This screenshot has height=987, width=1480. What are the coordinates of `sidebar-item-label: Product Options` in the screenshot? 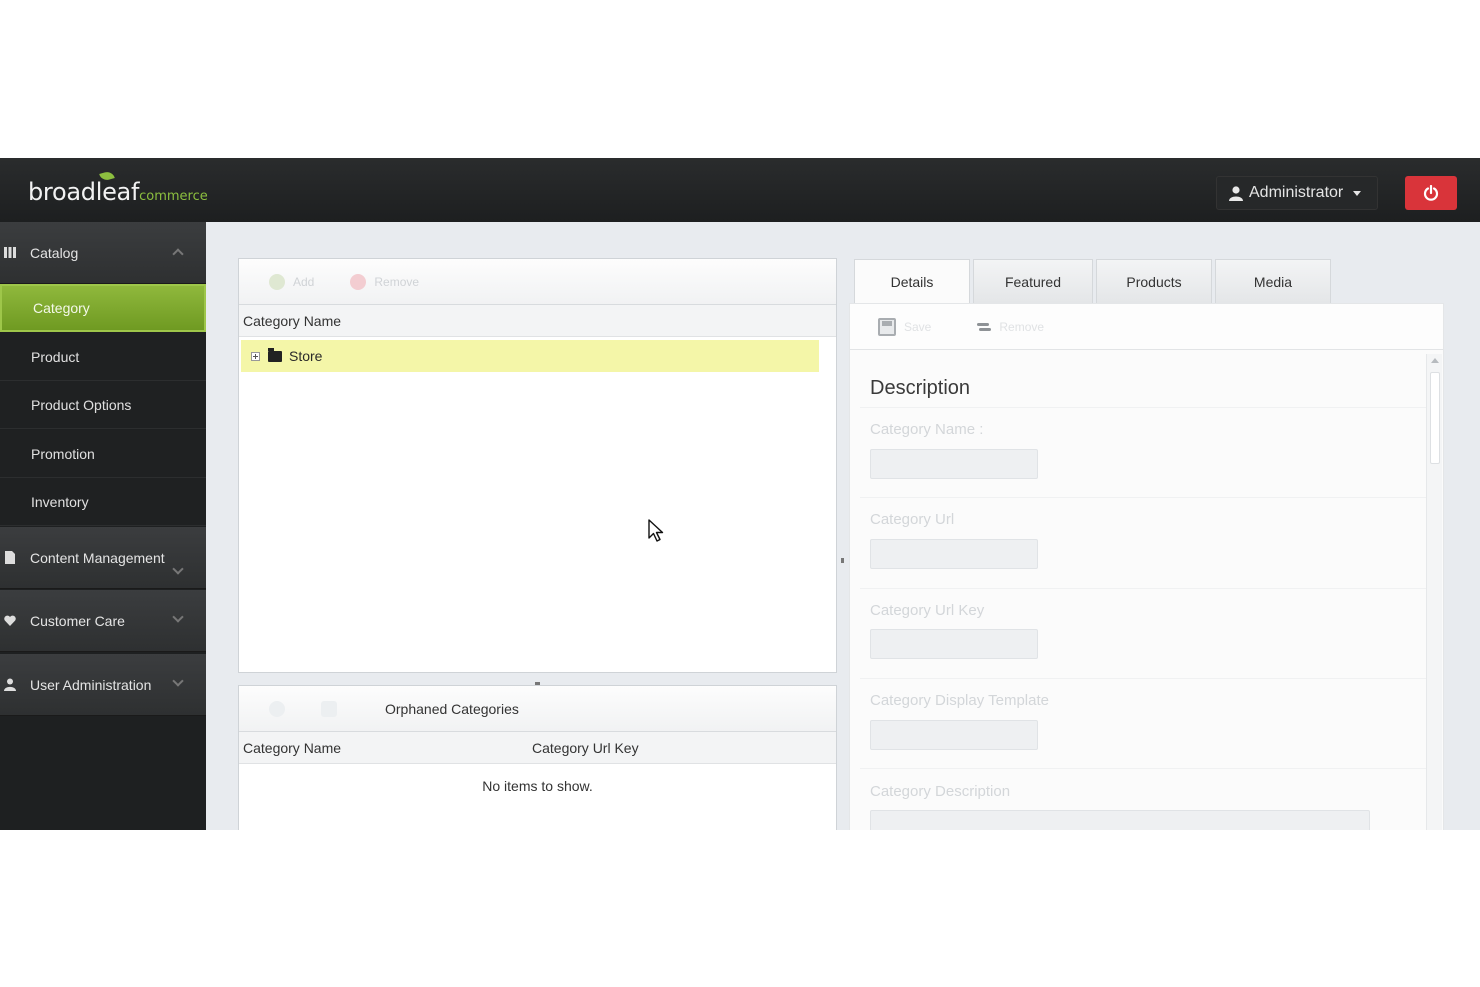 It's located at (81, 404).